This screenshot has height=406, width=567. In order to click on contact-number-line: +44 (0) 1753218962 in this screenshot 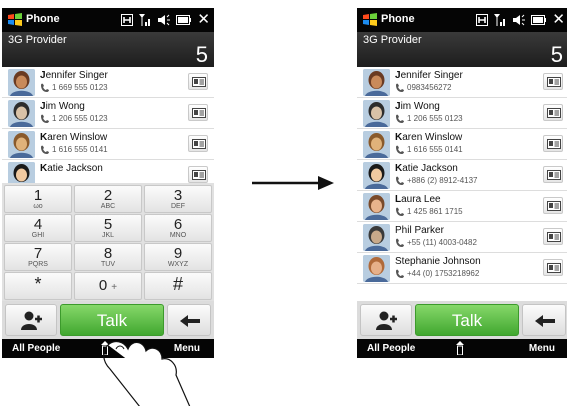, I will do `click(437, 273)`.